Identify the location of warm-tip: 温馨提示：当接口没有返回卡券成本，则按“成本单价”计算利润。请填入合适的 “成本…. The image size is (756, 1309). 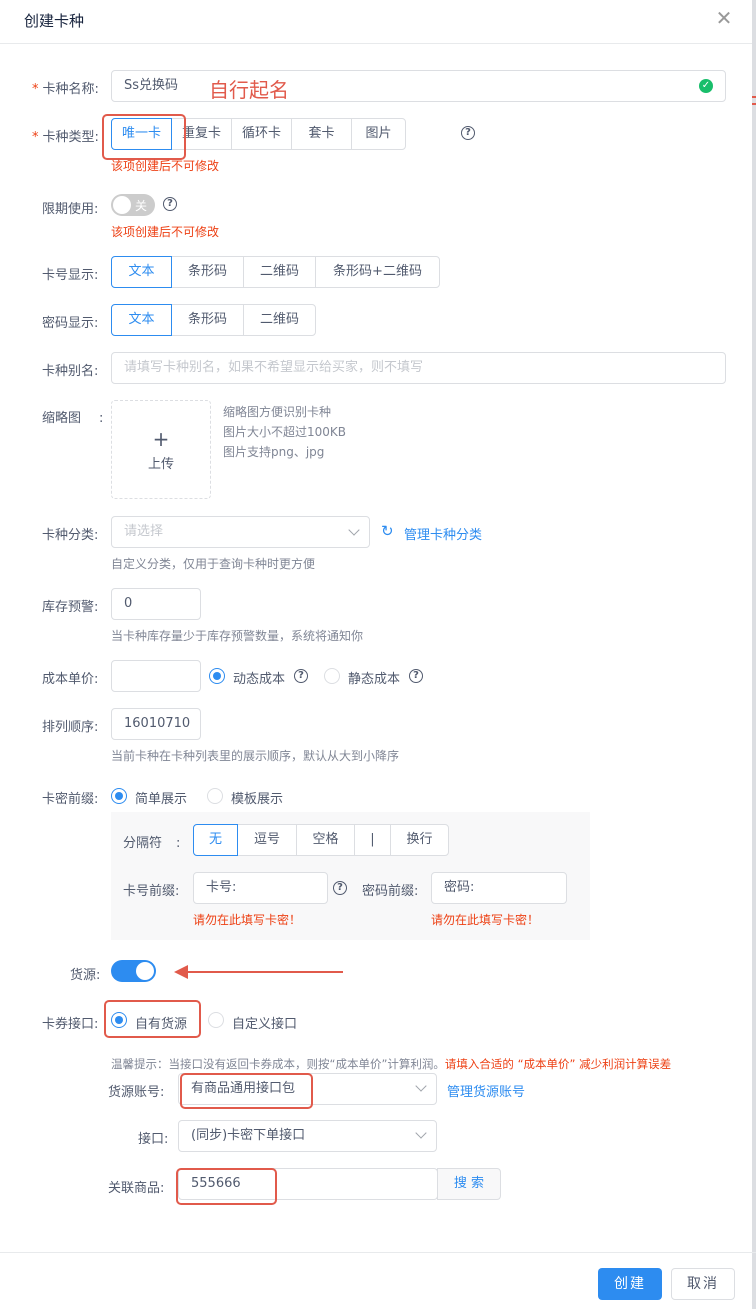
(391, 1064).